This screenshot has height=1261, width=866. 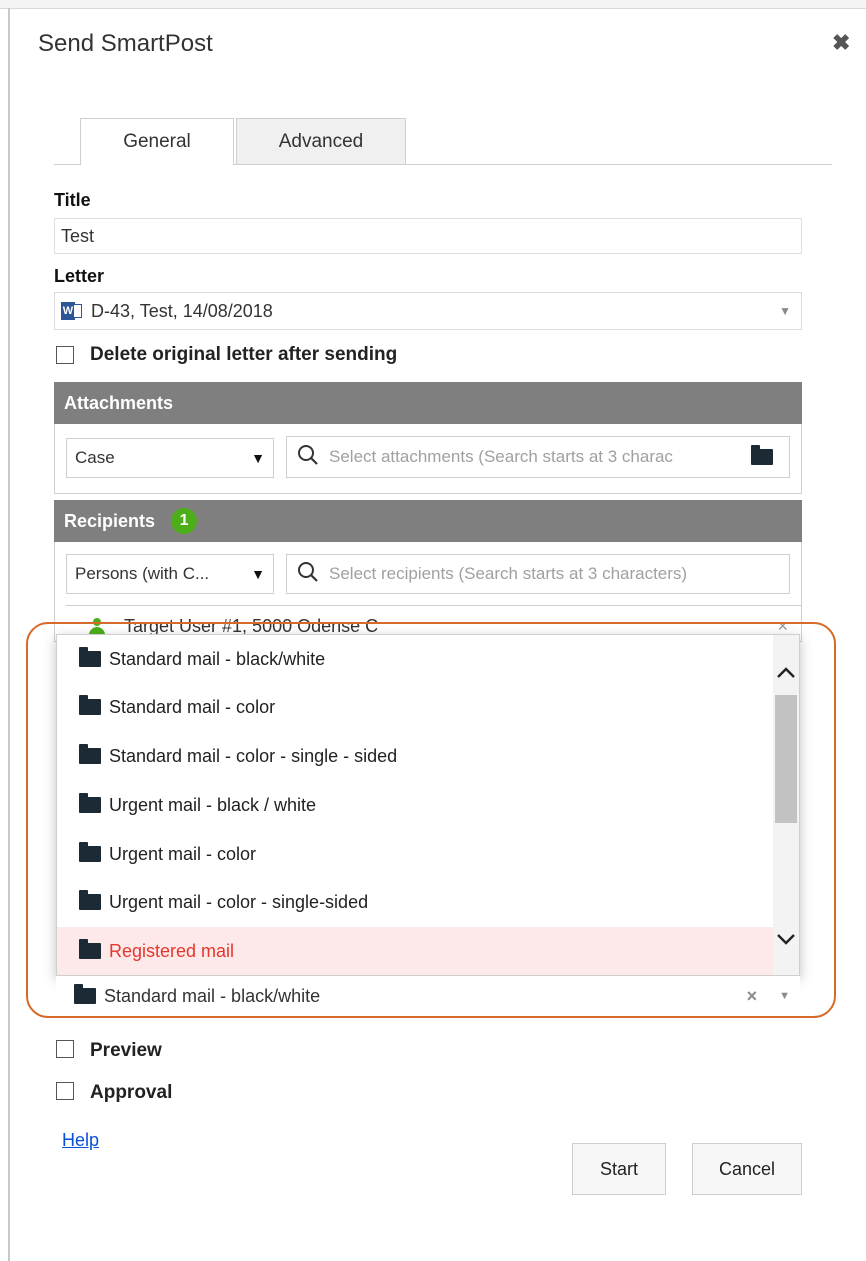 What do you see at coordinates (212, 995) in the screenshot?
I see `shipping-select-value: Standard mail - black/white` at bounding box center [212, 995].